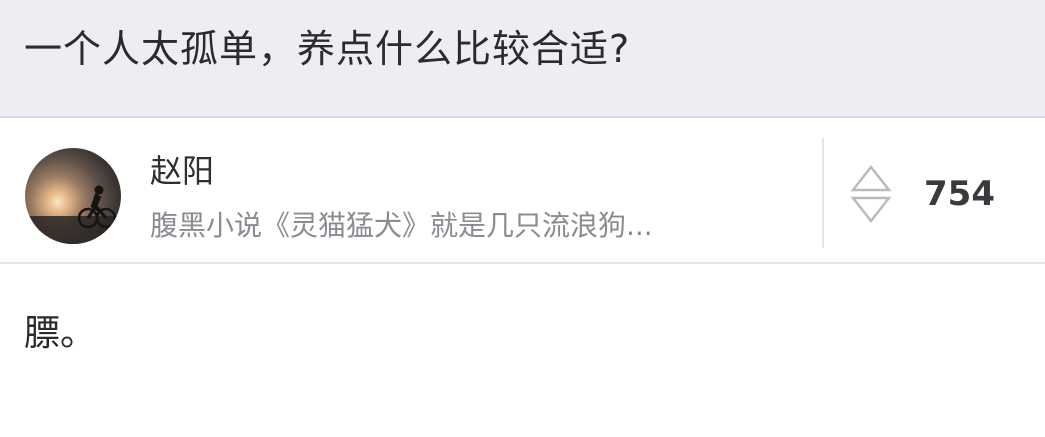 The width and height of the screenshot is (1045, 437). Describe the element at coordinates (182, 171) in the screenshot. I see `author-name: 赵阳` at that location.